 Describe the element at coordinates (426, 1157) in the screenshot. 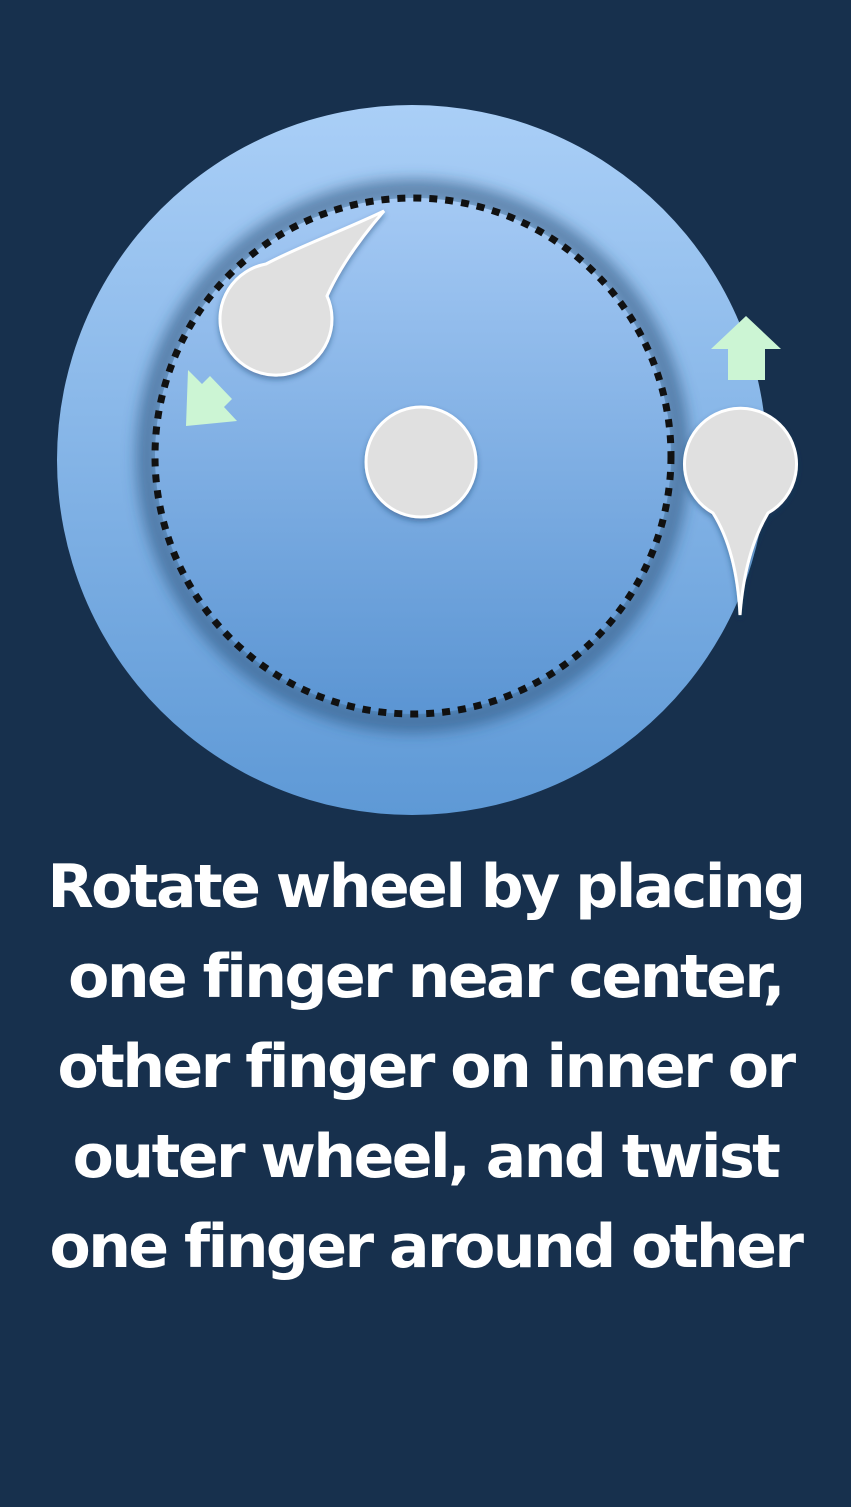

I see `instruction-line: outer wheel, and twist` at that location.